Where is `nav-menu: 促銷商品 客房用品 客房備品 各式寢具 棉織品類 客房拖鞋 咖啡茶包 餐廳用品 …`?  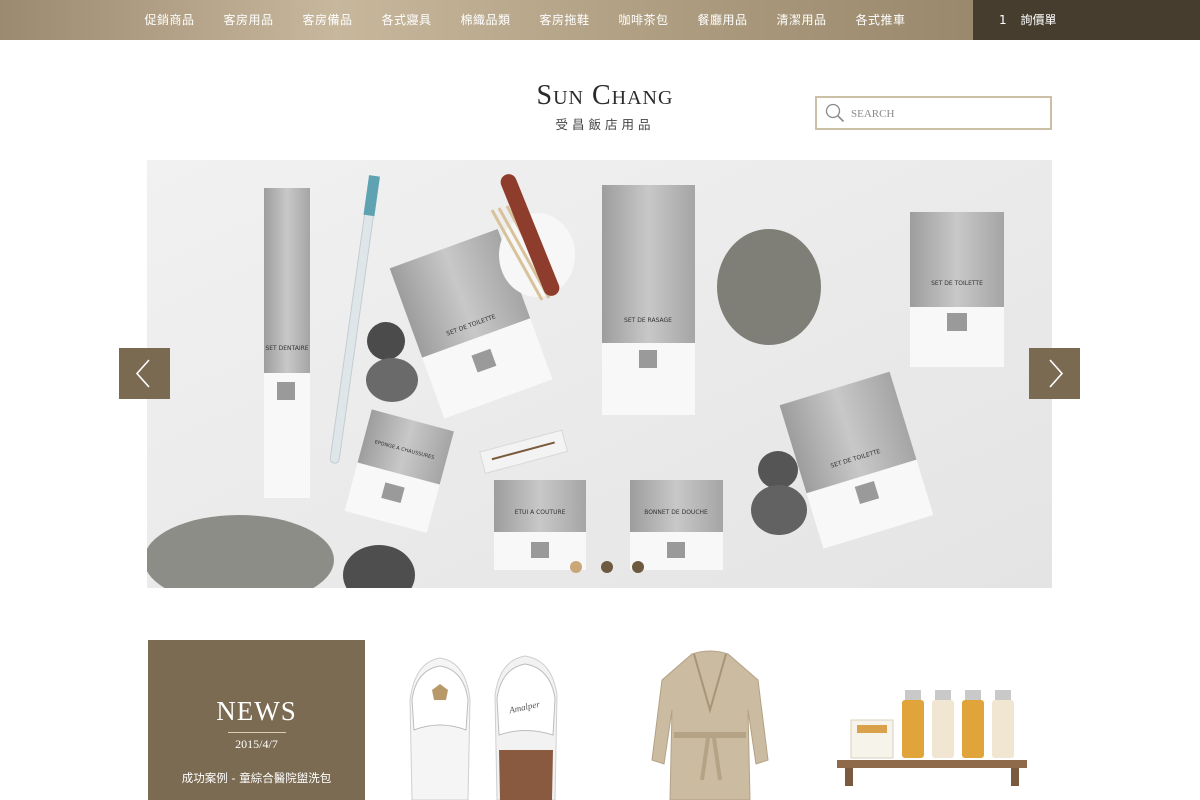 nav-menu: 促銷商品 客房用品 客房備品 各式寢具 棉織品類 客房拖鞋 咖啡茶包 餐廳用品 … is located at coordinates (525, 20).